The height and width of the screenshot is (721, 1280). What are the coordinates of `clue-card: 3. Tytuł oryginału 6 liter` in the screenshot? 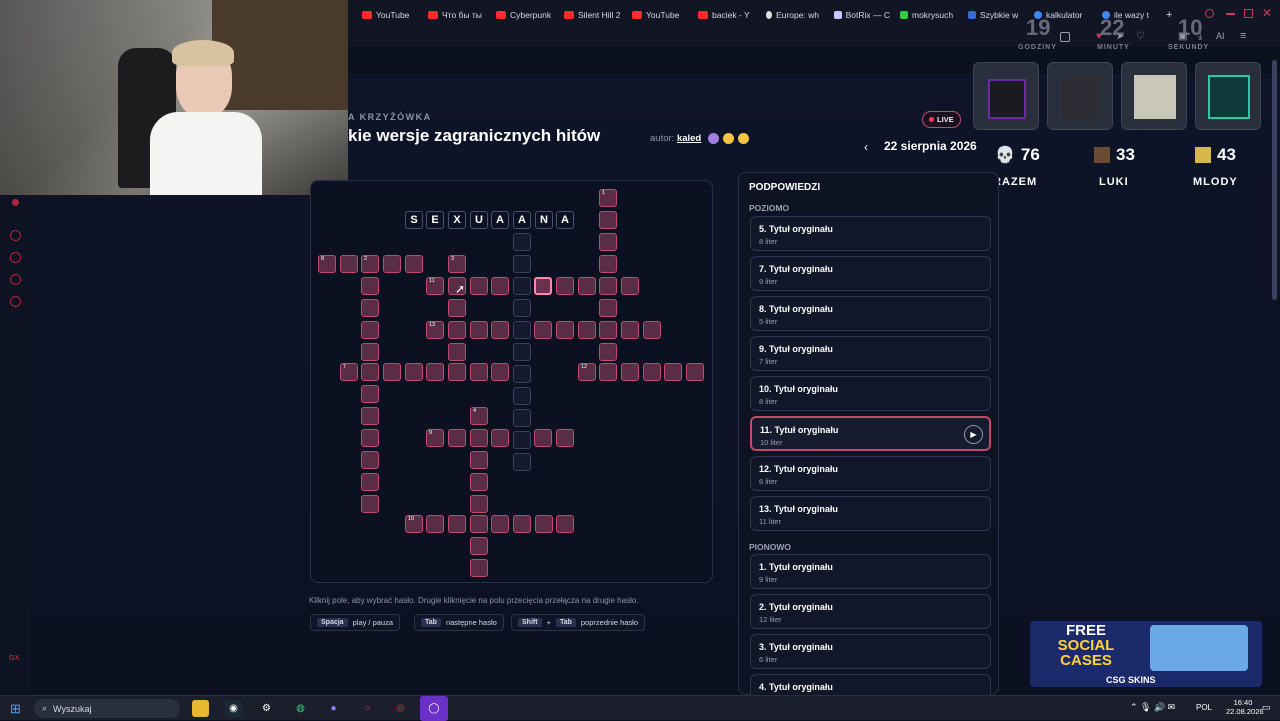 It's located at (870, 651).